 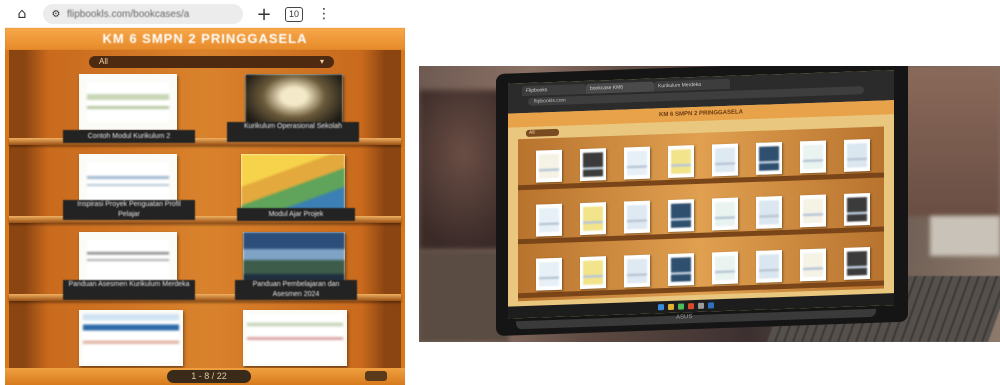 What do you see at coordinates (620, 87) in the screenshot?
I see `browser-tab: bookcase KM6` at bounding box center [620, 87].